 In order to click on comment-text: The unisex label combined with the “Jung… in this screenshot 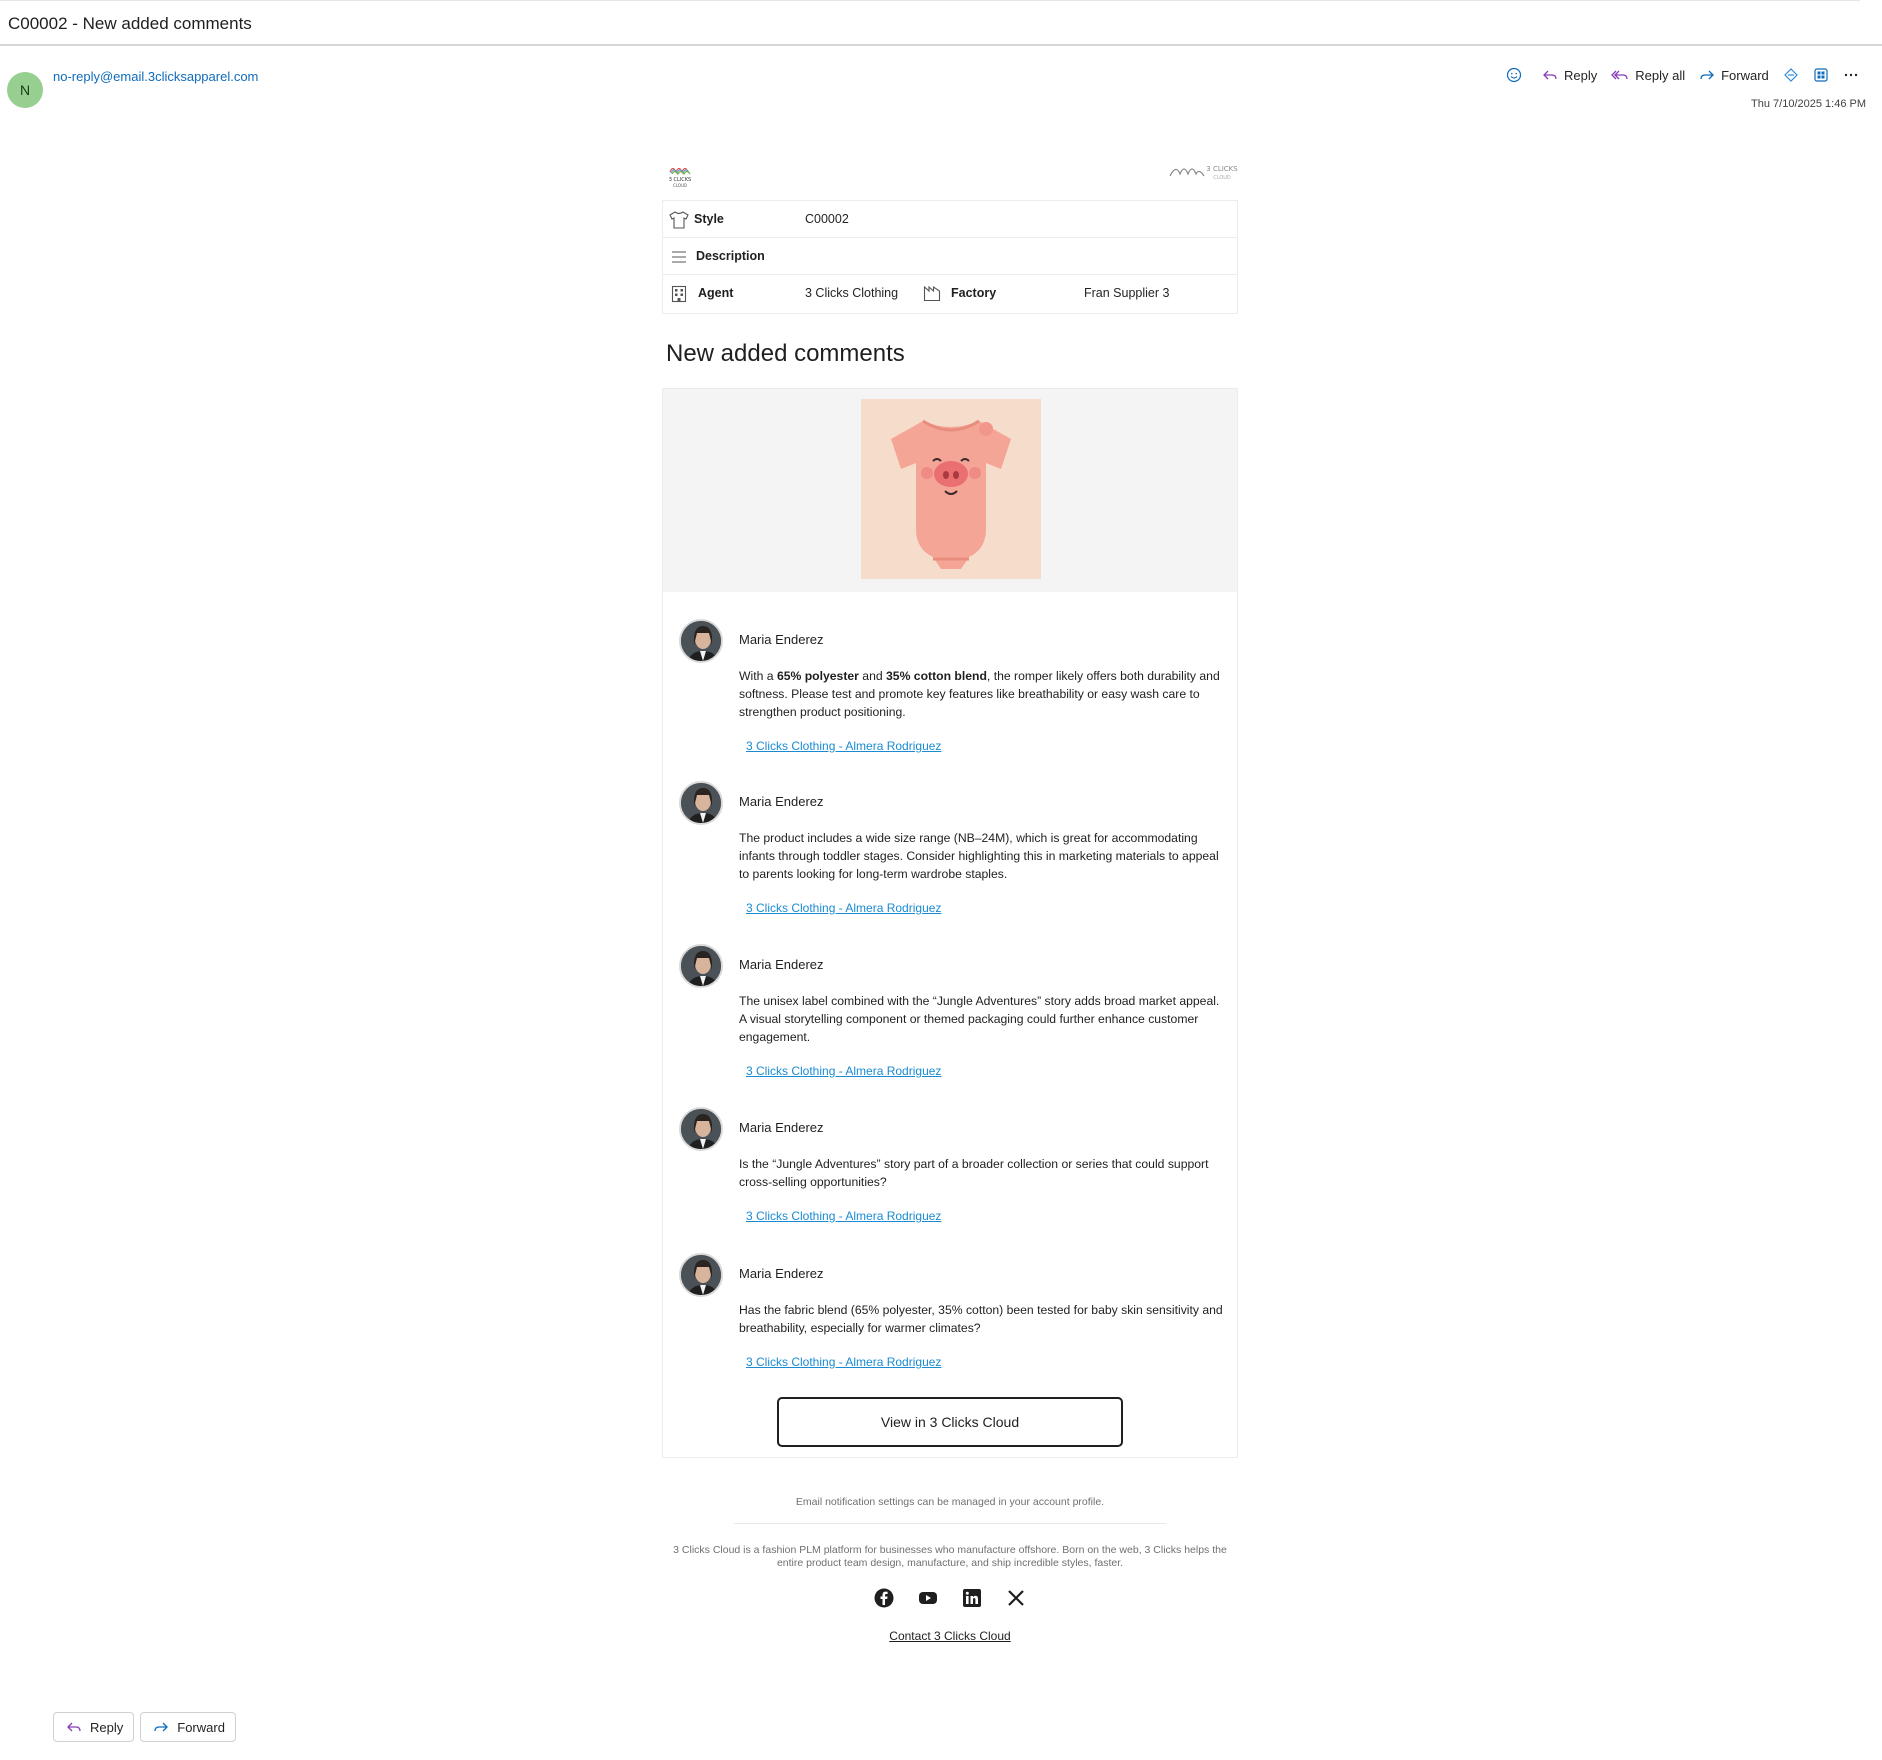, I will do `click(979, 1019)`.